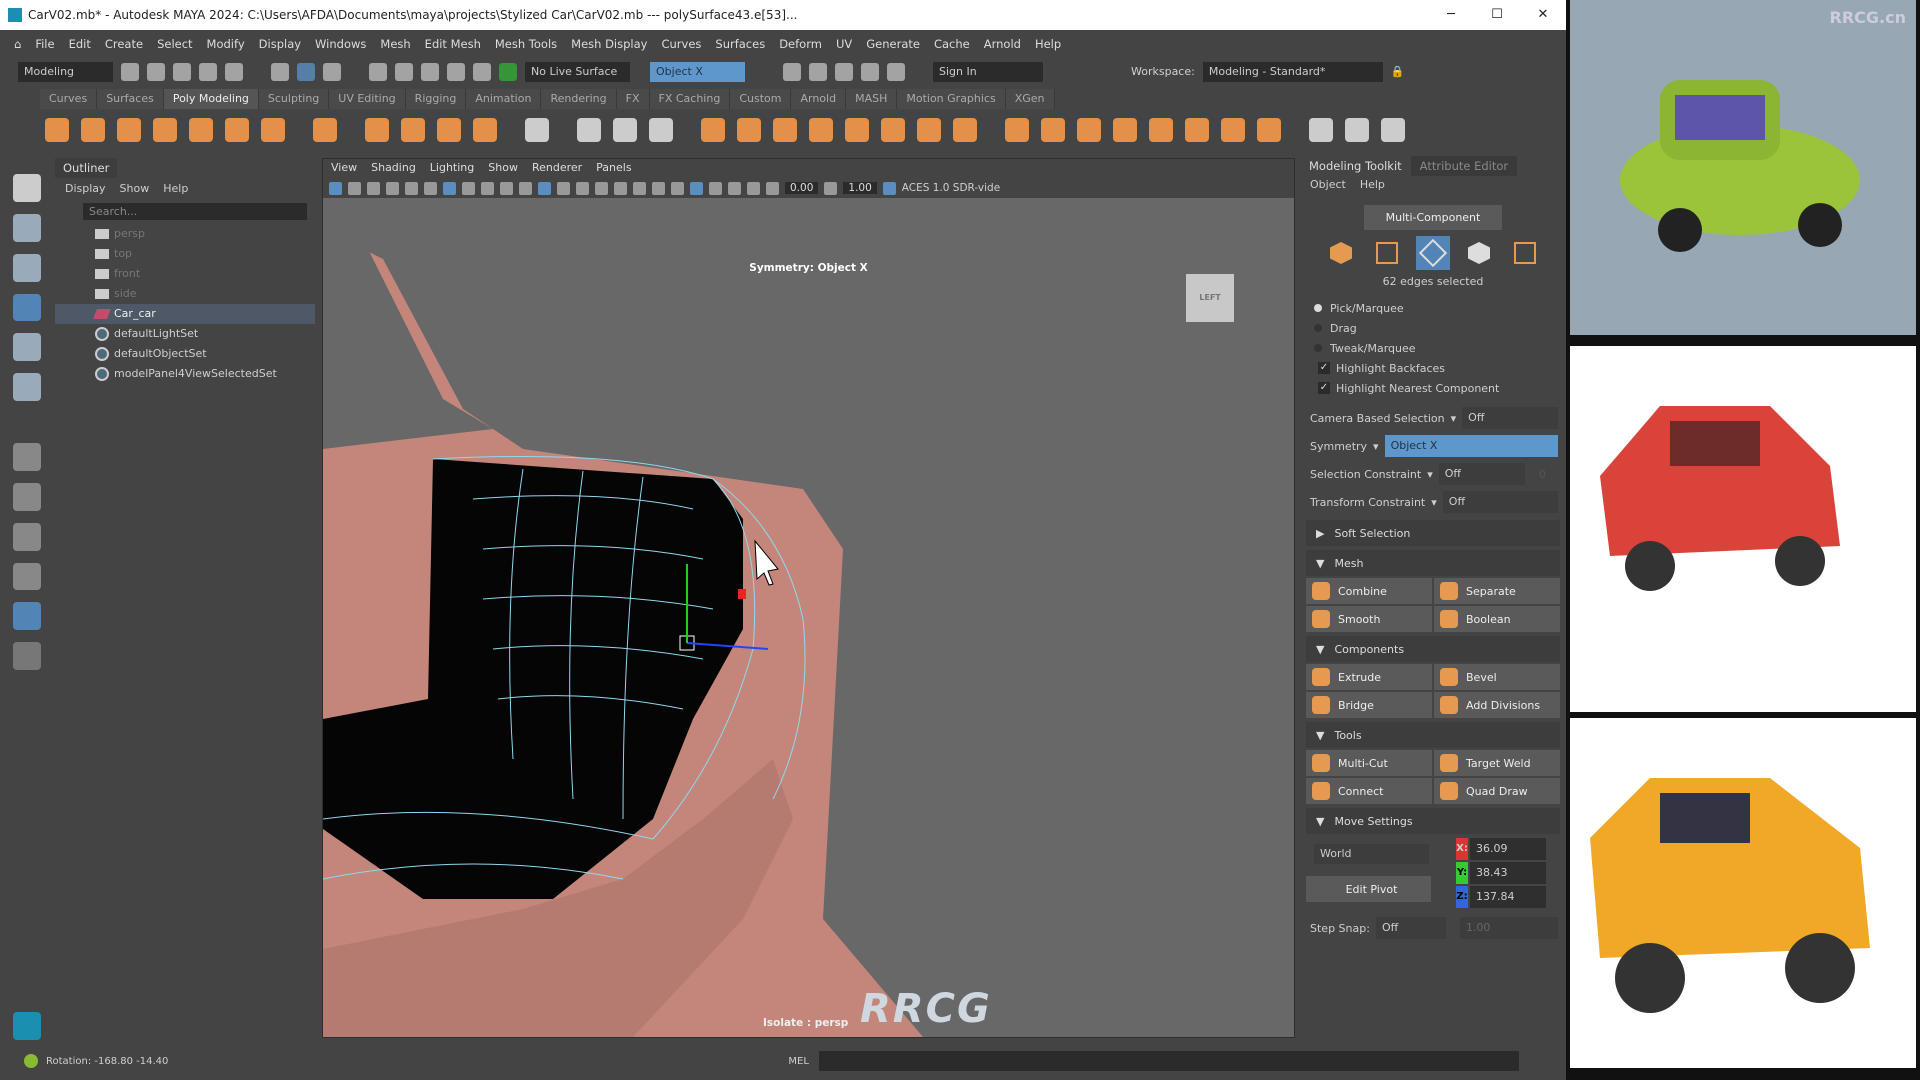 Image resolution: width=1920 pixels, height=1080 pixels. Describe the element at coordinates (27, 188) in the screenshot. I see `select-tool-icon` at that location.